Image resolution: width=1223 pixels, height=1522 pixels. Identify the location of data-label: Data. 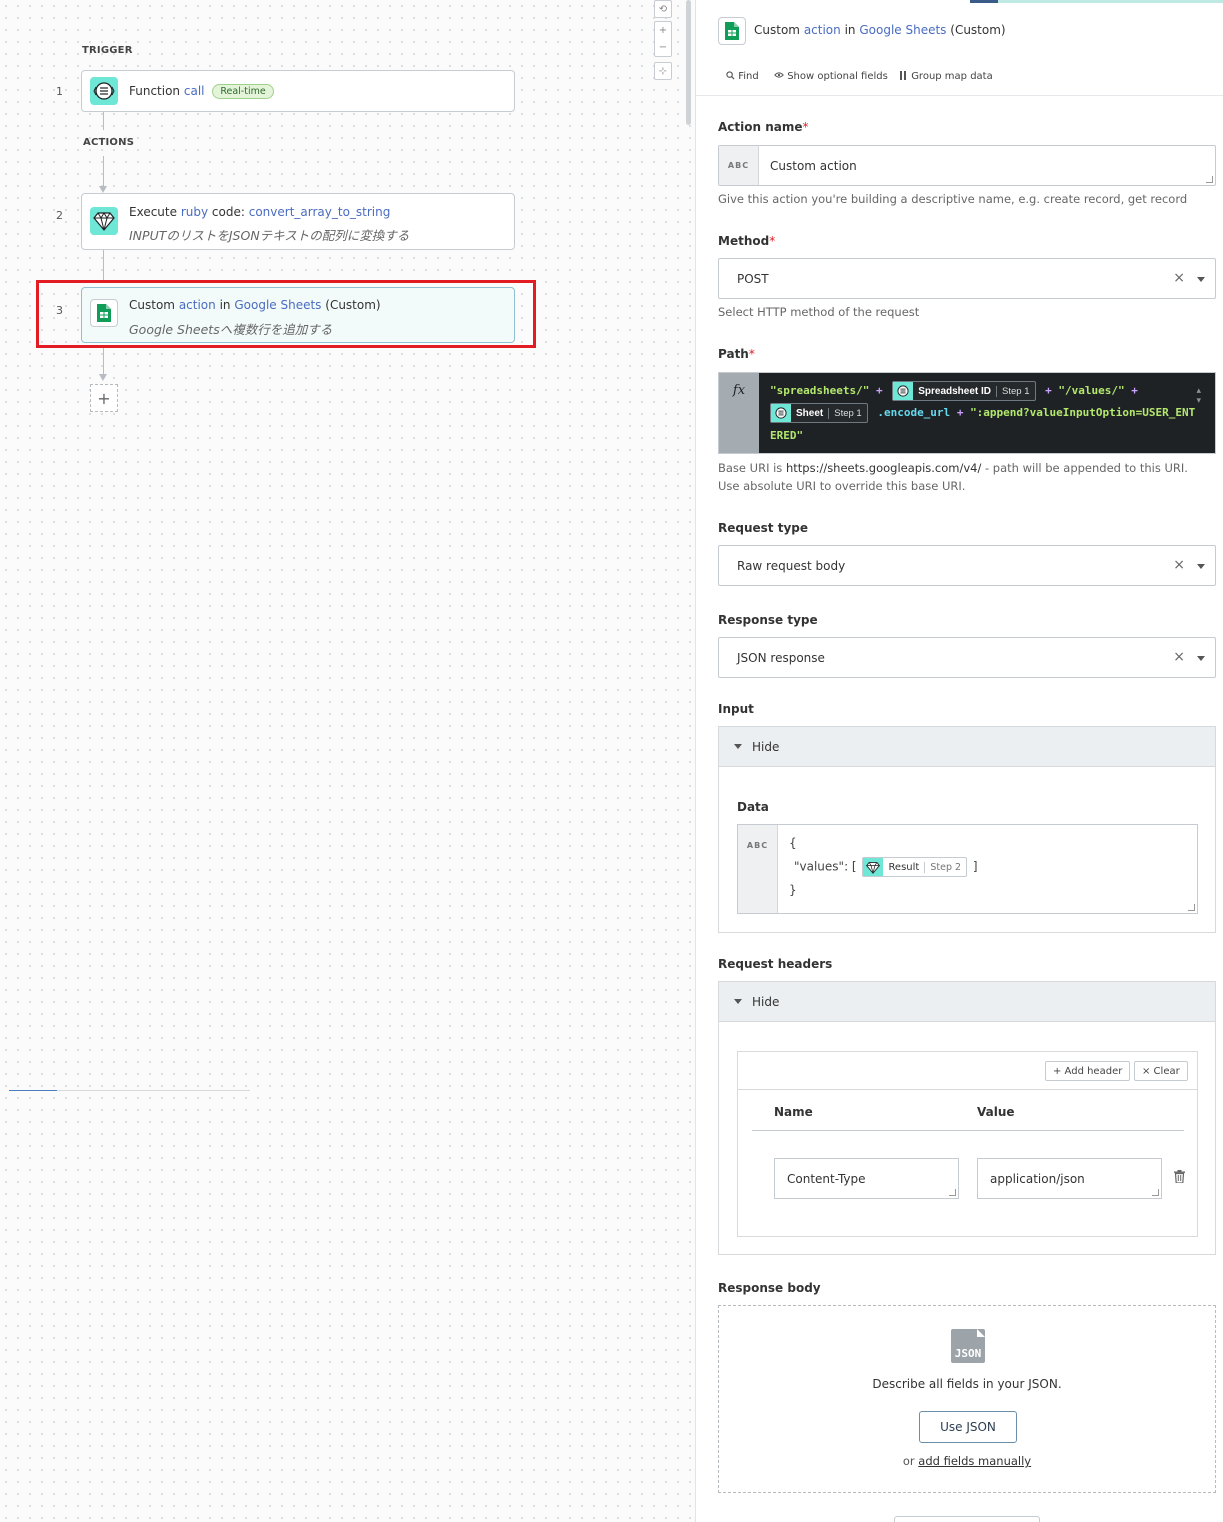
(753, 807).